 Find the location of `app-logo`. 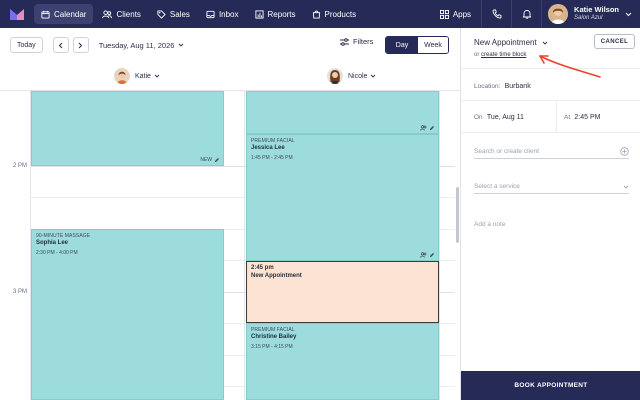

app-logo is located at coordinates (17, 14).